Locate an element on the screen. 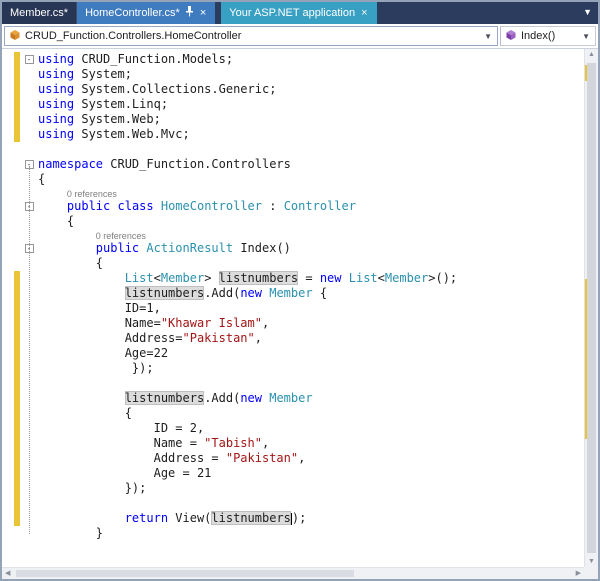 Image resolution: width=600 pixels, height=581 pixels. code-line is located at coordinates (293, 383).